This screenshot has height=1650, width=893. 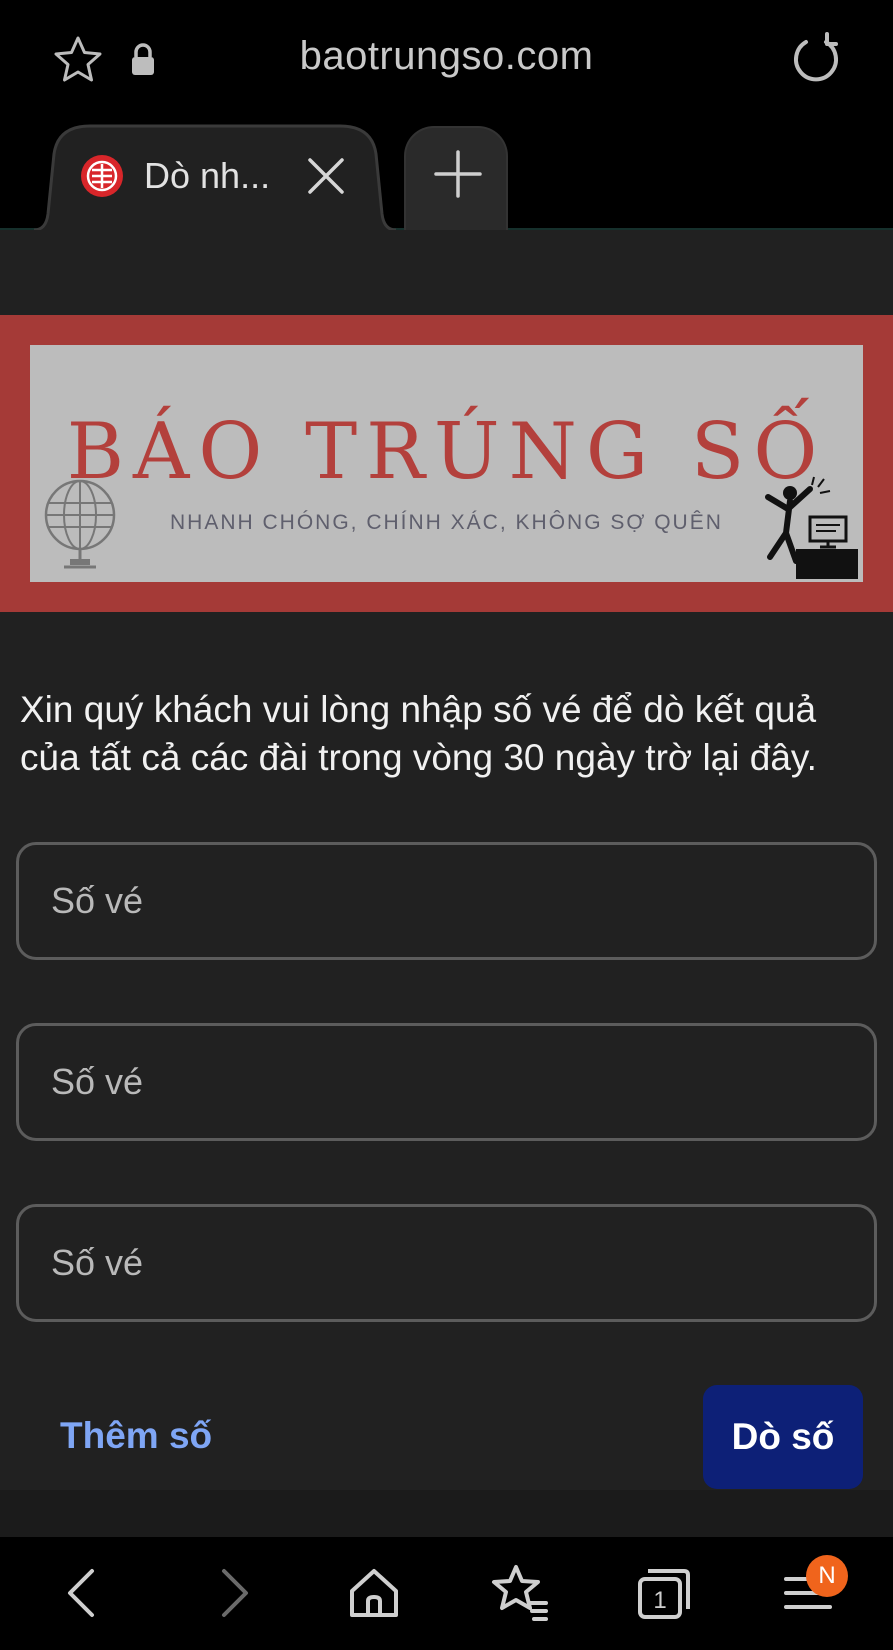 I want to click on banner-tagline: NHANH CHÓNG, CHÍNH XÁC, KHÔNG SỢ QUÊN, so click(x=446, y=522).